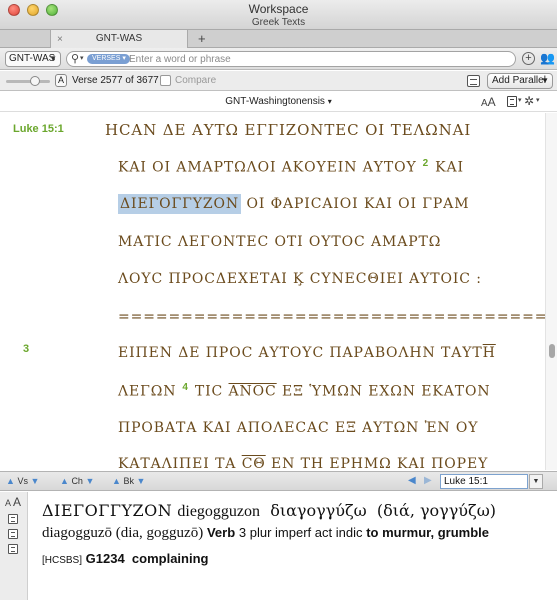 The image size is (557, 600). Describe the element at coordinates (116, 481) in the screenshot. I see `book-up-icon: ▲` at that location.